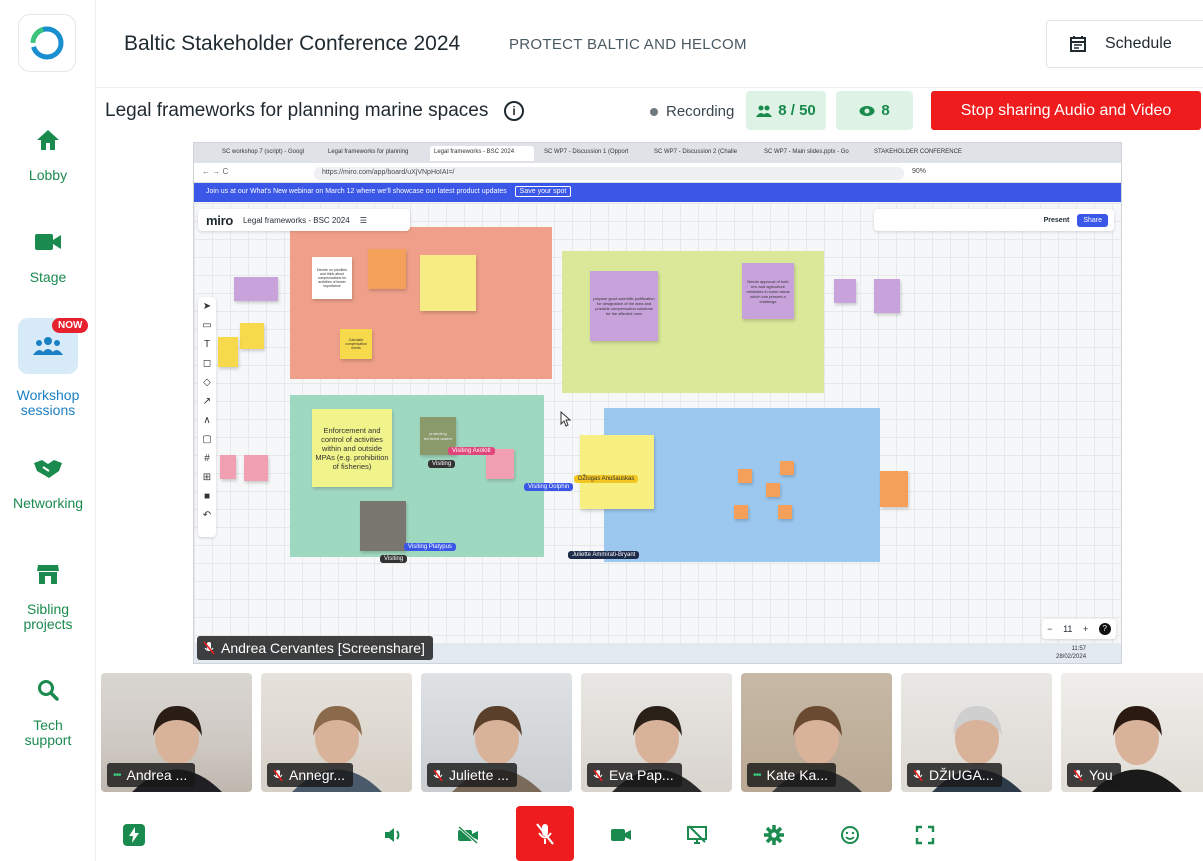 The width and height of the screenshot is (1203, 861). What do you see at coordinates (514, 111) in the screenshot?
I see `info-icon: i` at bounding box center [514, 111].